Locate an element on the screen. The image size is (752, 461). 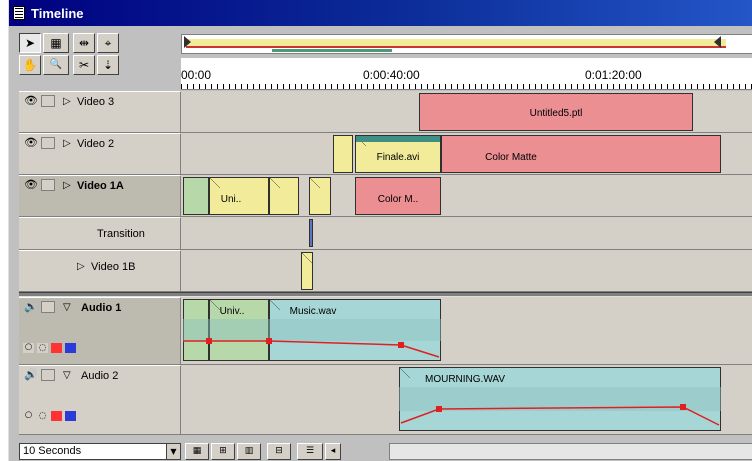
sync-mode-icon: ☰ is located at coordinates (310, 451).